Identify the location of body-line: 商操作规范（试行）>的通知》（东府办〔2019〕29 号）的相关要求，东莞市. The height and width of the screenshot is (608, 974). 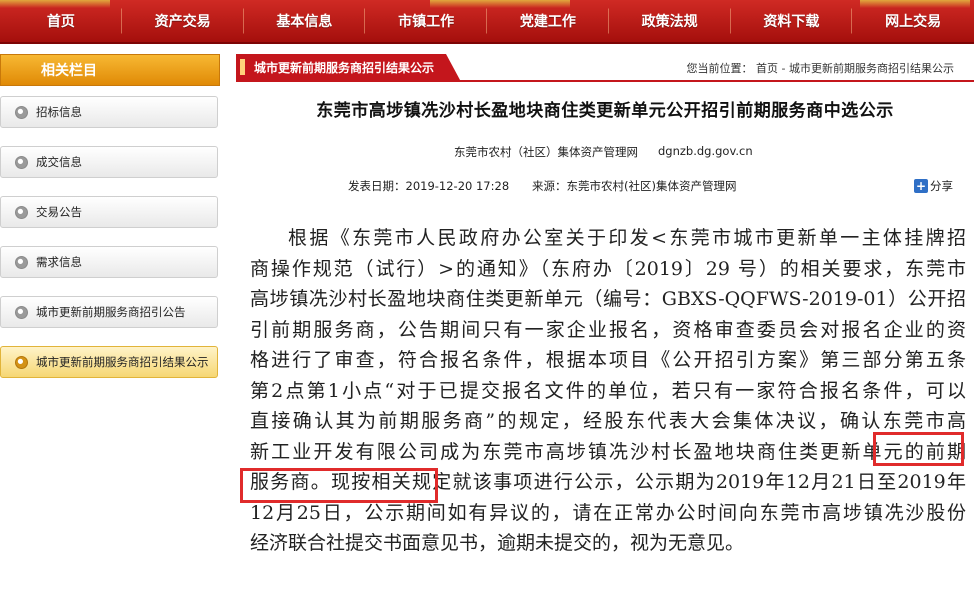
(608, 268).